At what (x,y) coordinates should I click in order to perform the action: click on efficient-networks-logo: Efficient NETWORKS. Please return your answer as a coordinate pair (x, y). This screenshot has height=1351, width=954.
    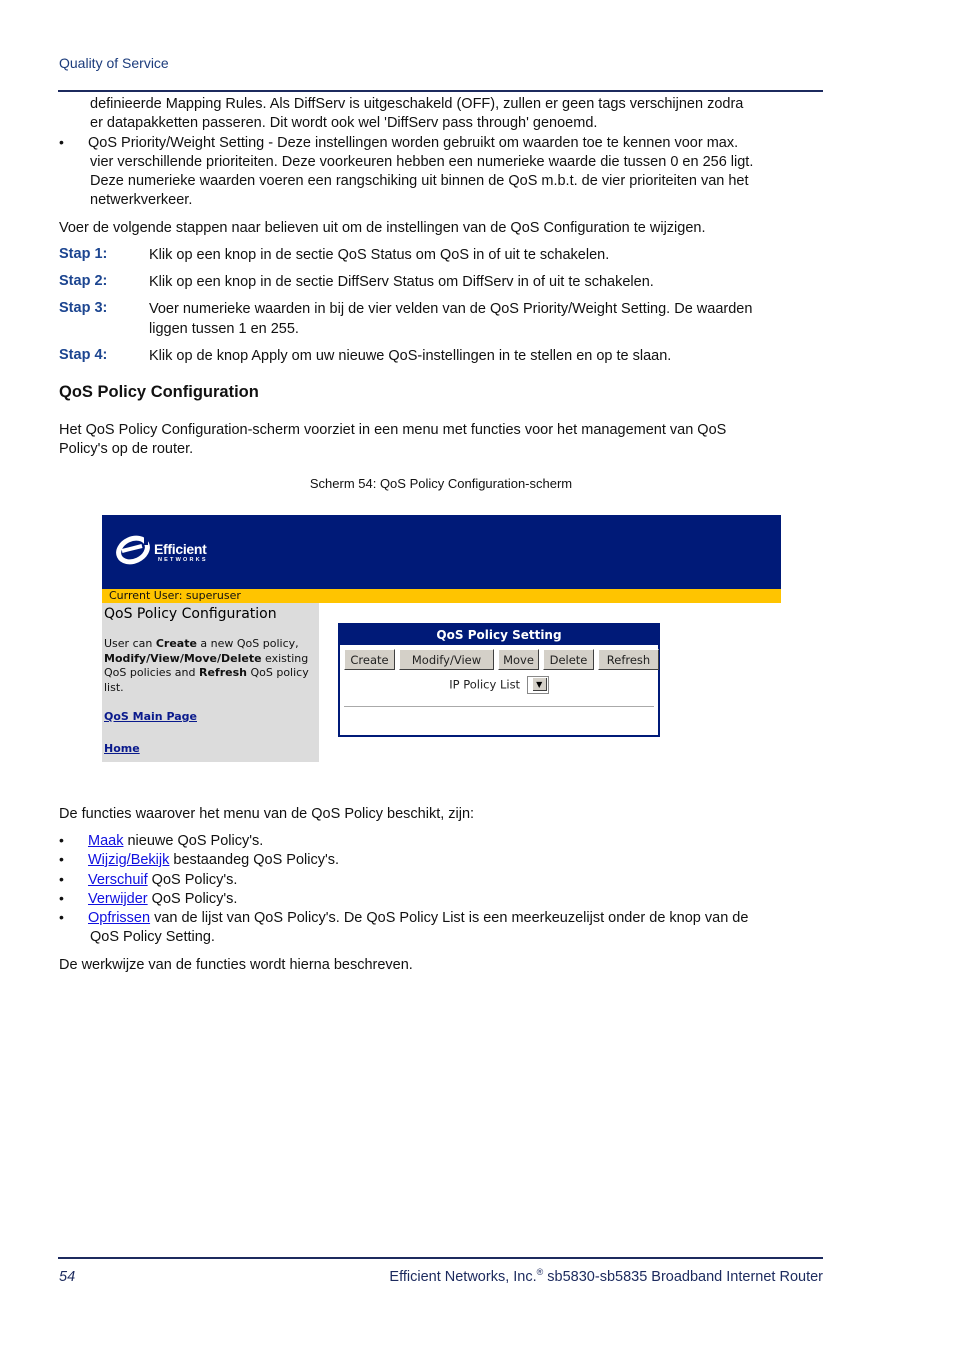
    Looking at the image, I should click on (171, 553).